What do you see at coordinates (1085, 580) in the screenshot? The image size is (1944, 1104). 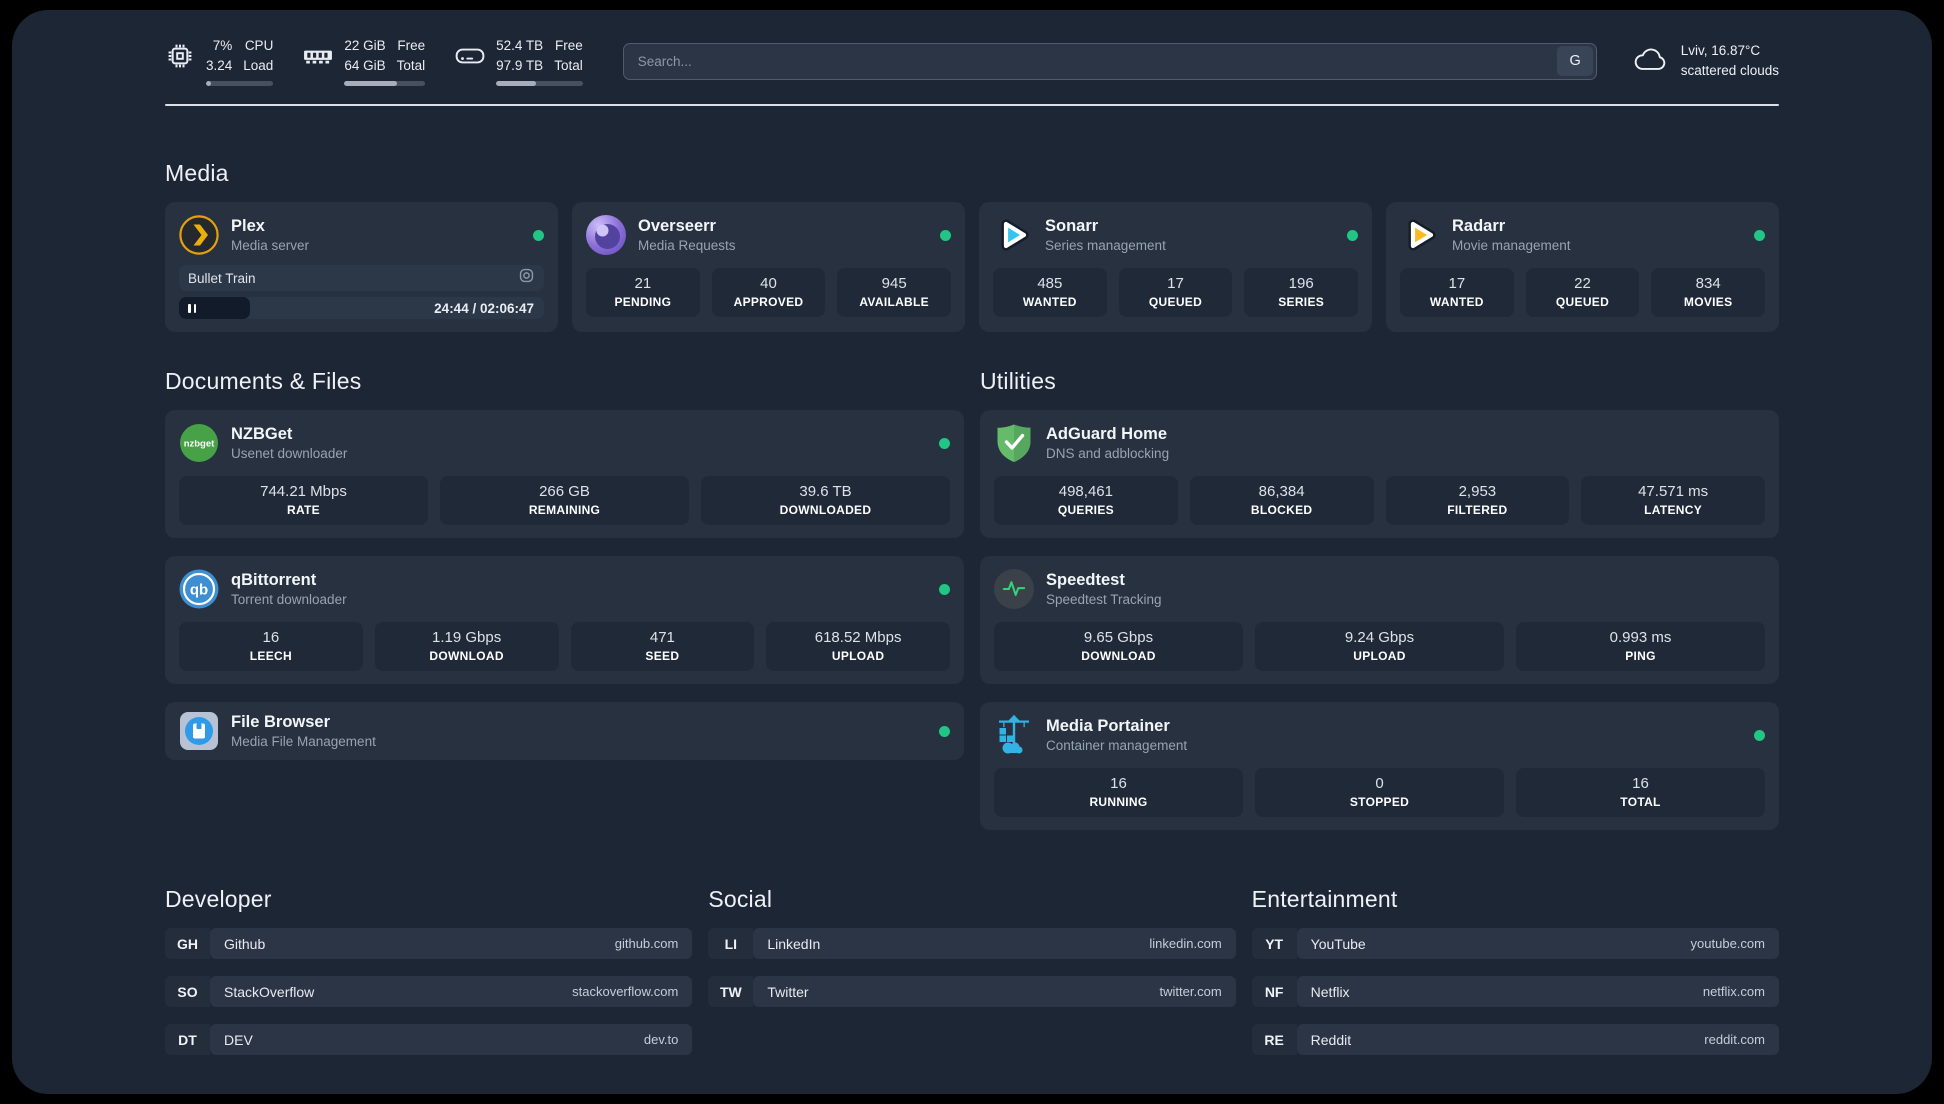 I see `app-name: Speedtest` at bounding box center [1085, 580].